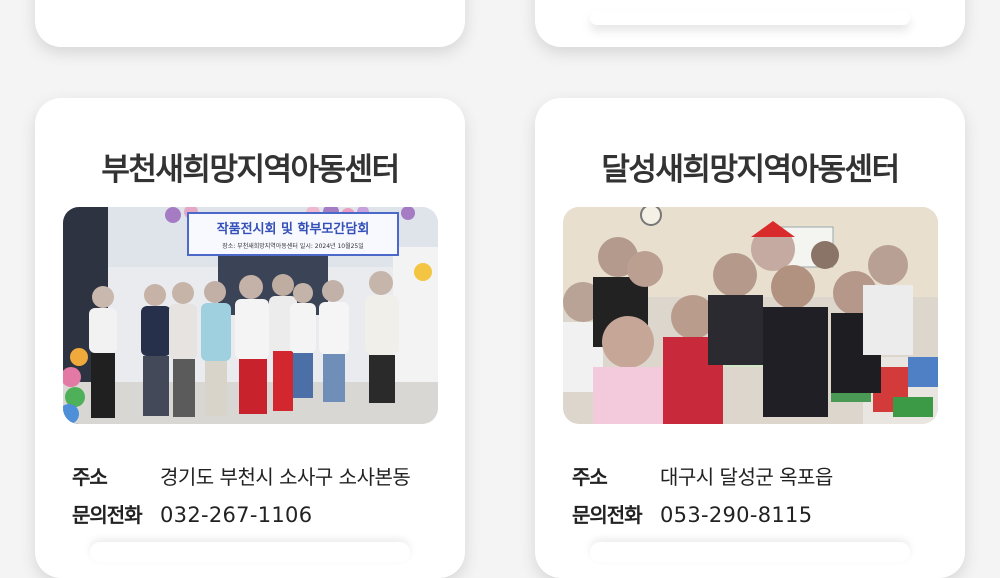  I want to click on center-card-top-right, so click(750, 23).